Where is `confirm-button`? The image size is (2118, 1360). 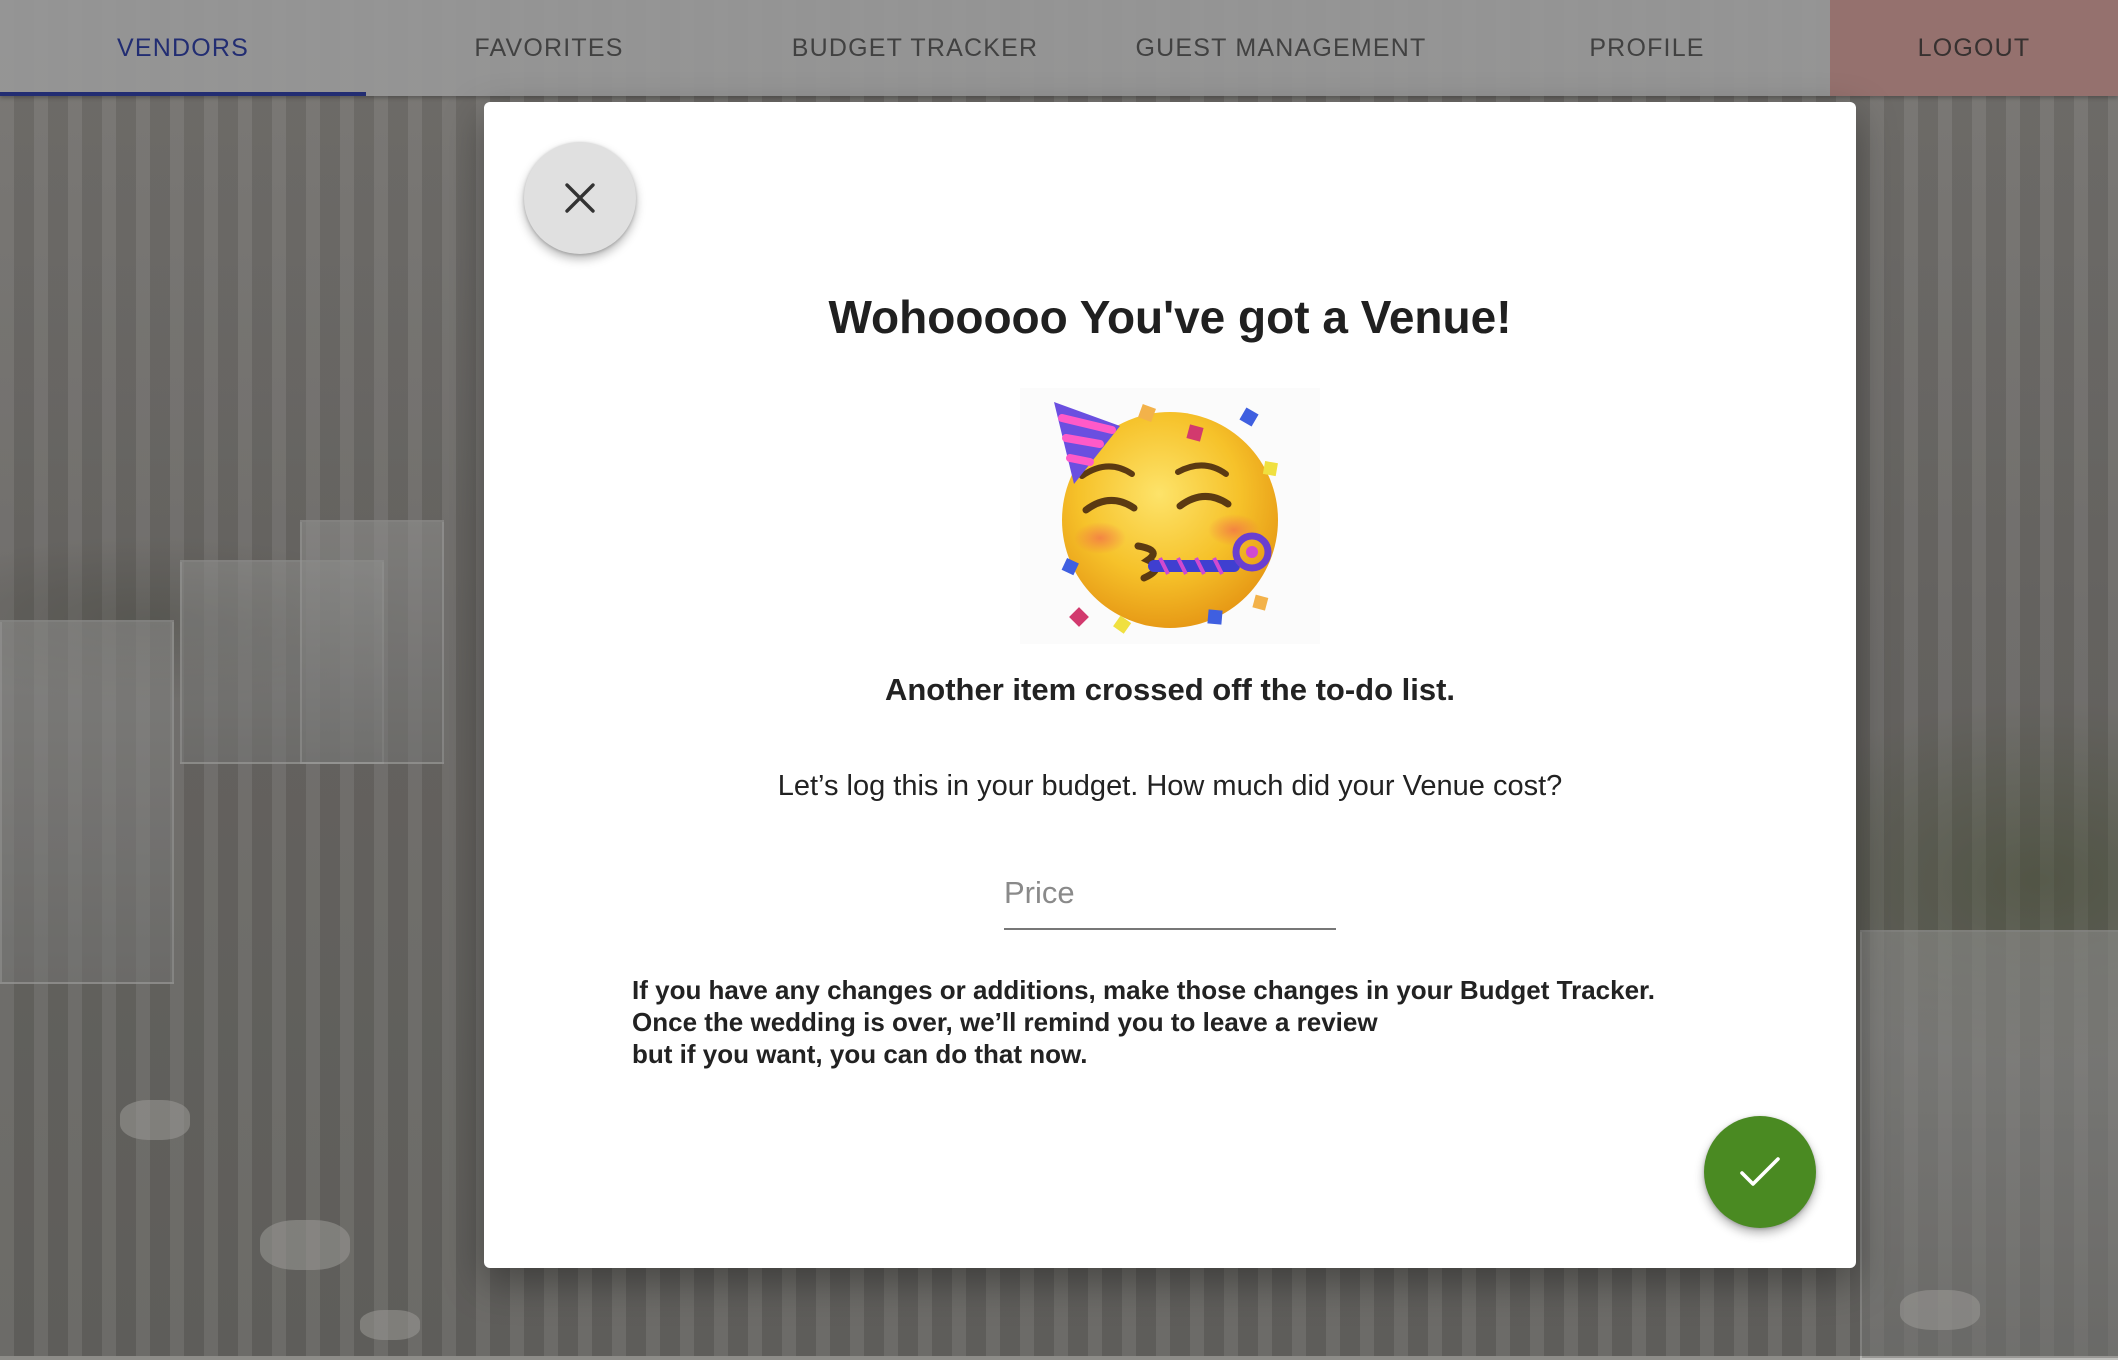
confirm-button is located at coordinates (1760, 1172).